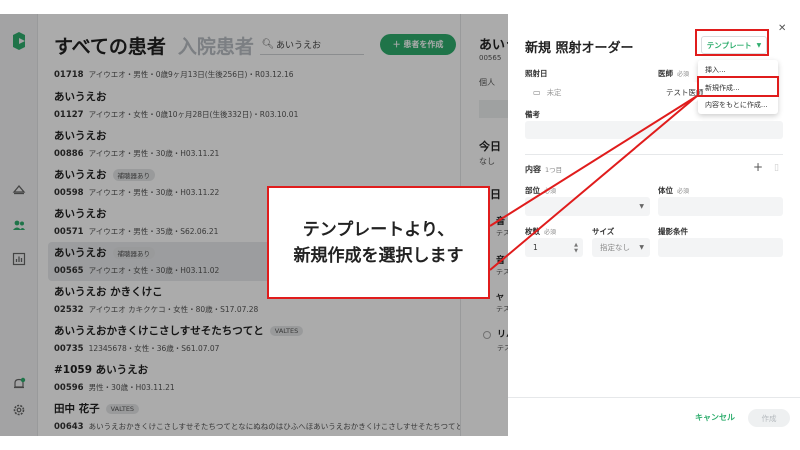  I want to click on template-button-highlight, so click(732, 42).